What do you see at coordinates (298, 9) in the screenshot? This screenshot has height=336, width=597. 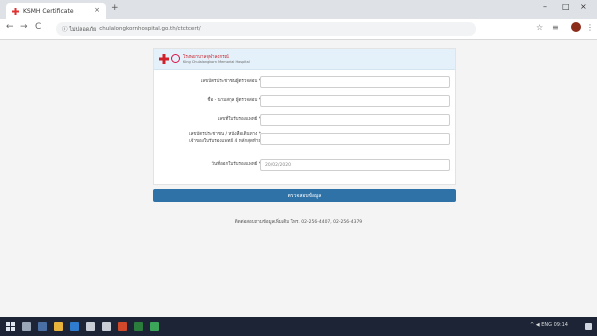 I see `tab-bar: KSMH Certificate × + – □ ×` at bounding box center [298, 9].